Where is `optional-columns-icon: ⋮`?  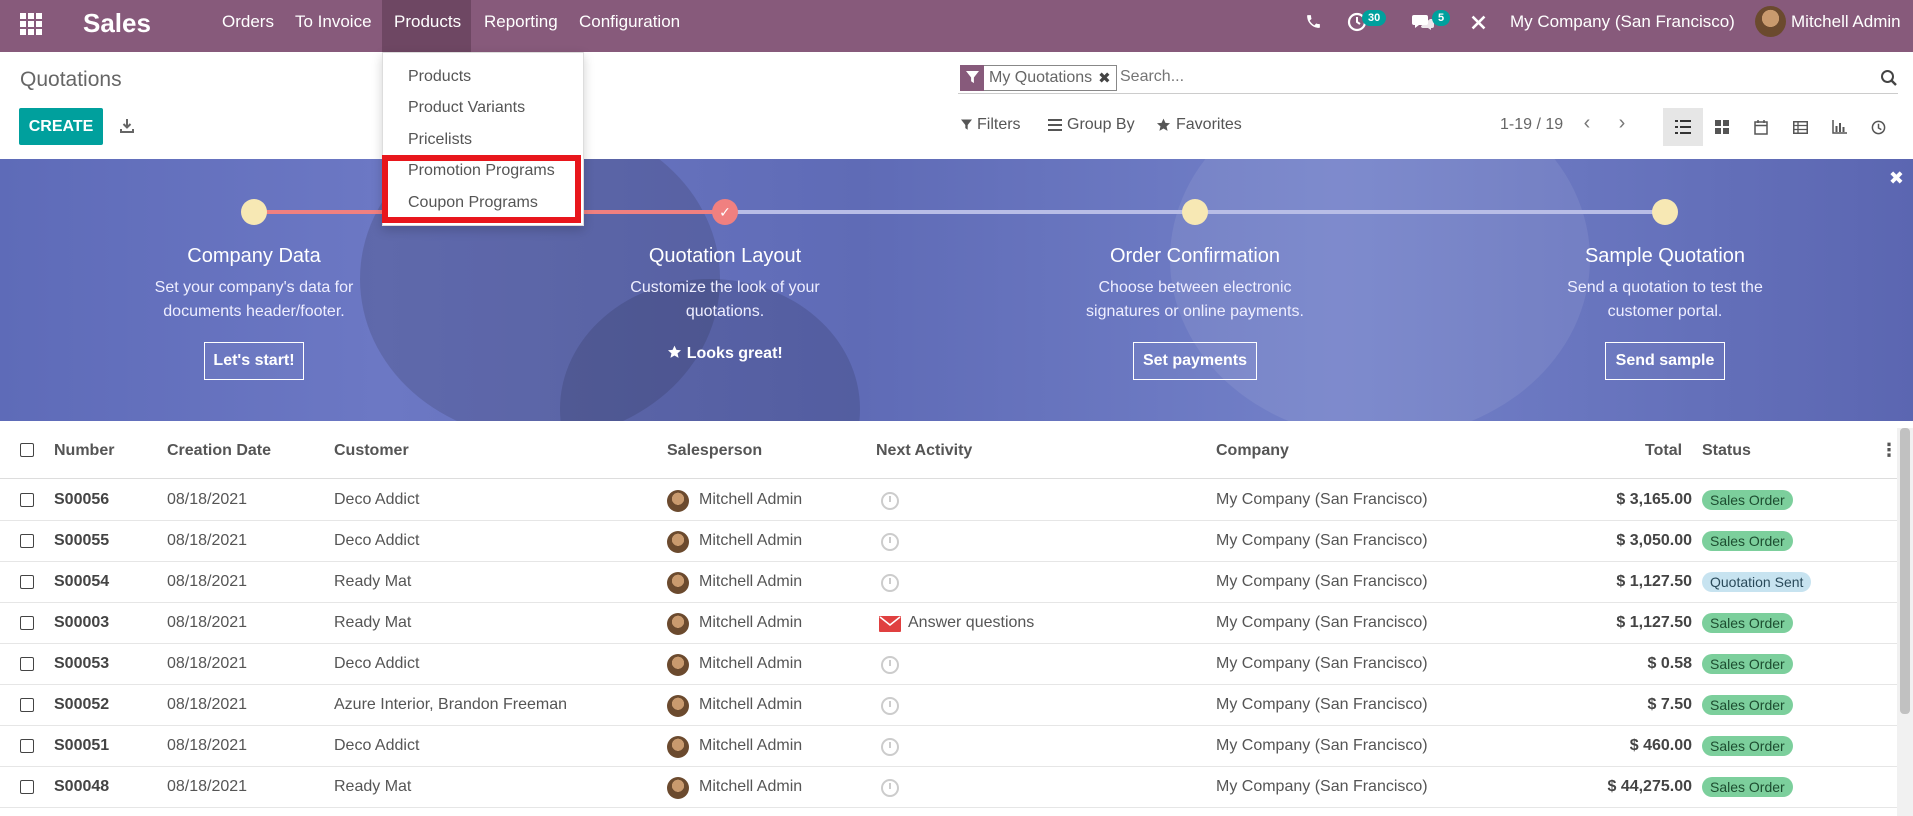
optional-columns-icon: ⋮ is located at coordinates (1889, 450).